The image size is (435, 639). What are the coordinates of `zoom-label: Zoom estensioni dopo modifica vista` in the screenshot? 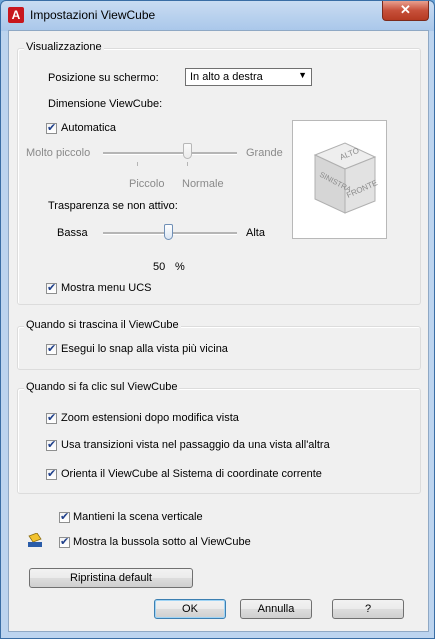 It's located at (150, 418).